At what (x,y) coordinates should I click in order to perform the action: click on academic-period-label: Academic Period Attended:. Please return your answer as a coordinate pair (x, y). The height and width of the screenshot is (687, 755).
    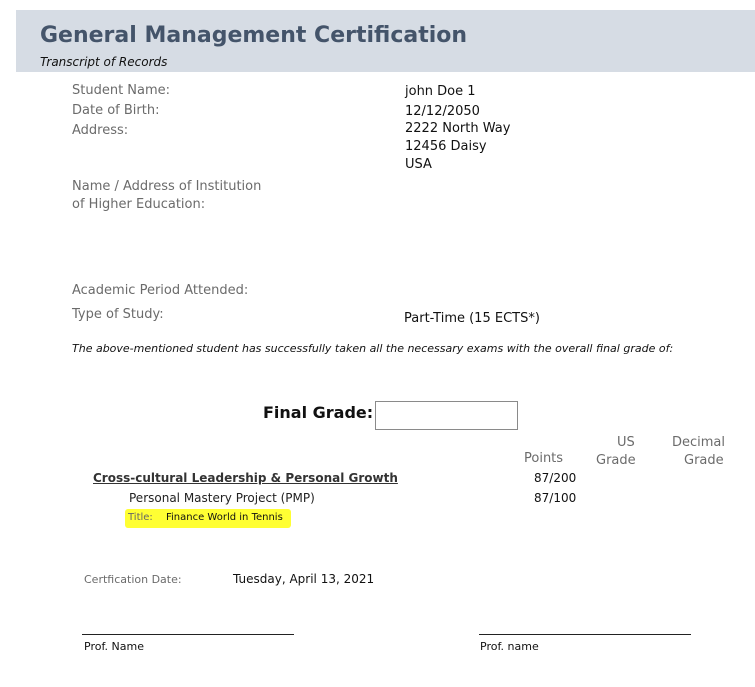
    Looking at the image, I should click on (160, 290).